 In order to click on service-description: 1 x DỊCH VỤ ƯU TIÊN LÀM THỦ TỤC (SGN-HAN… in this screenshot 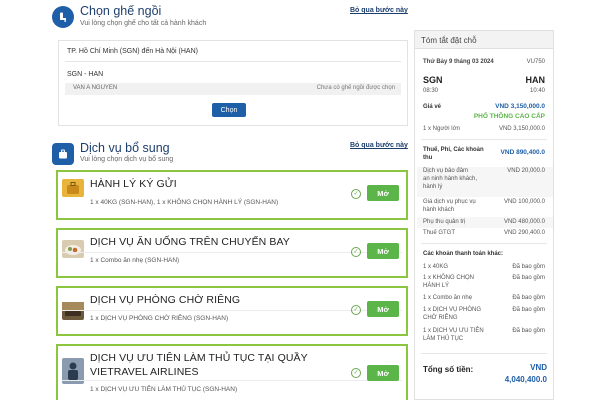, I will do `click(164, 389)`.